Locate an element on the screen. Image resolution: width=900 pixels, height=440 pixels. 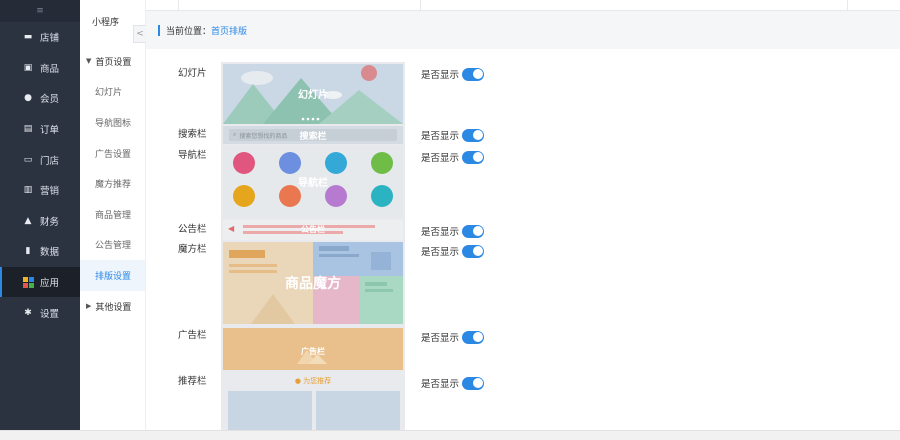
row-label-notice: 公告栏 is located at coordinates (192, 229).